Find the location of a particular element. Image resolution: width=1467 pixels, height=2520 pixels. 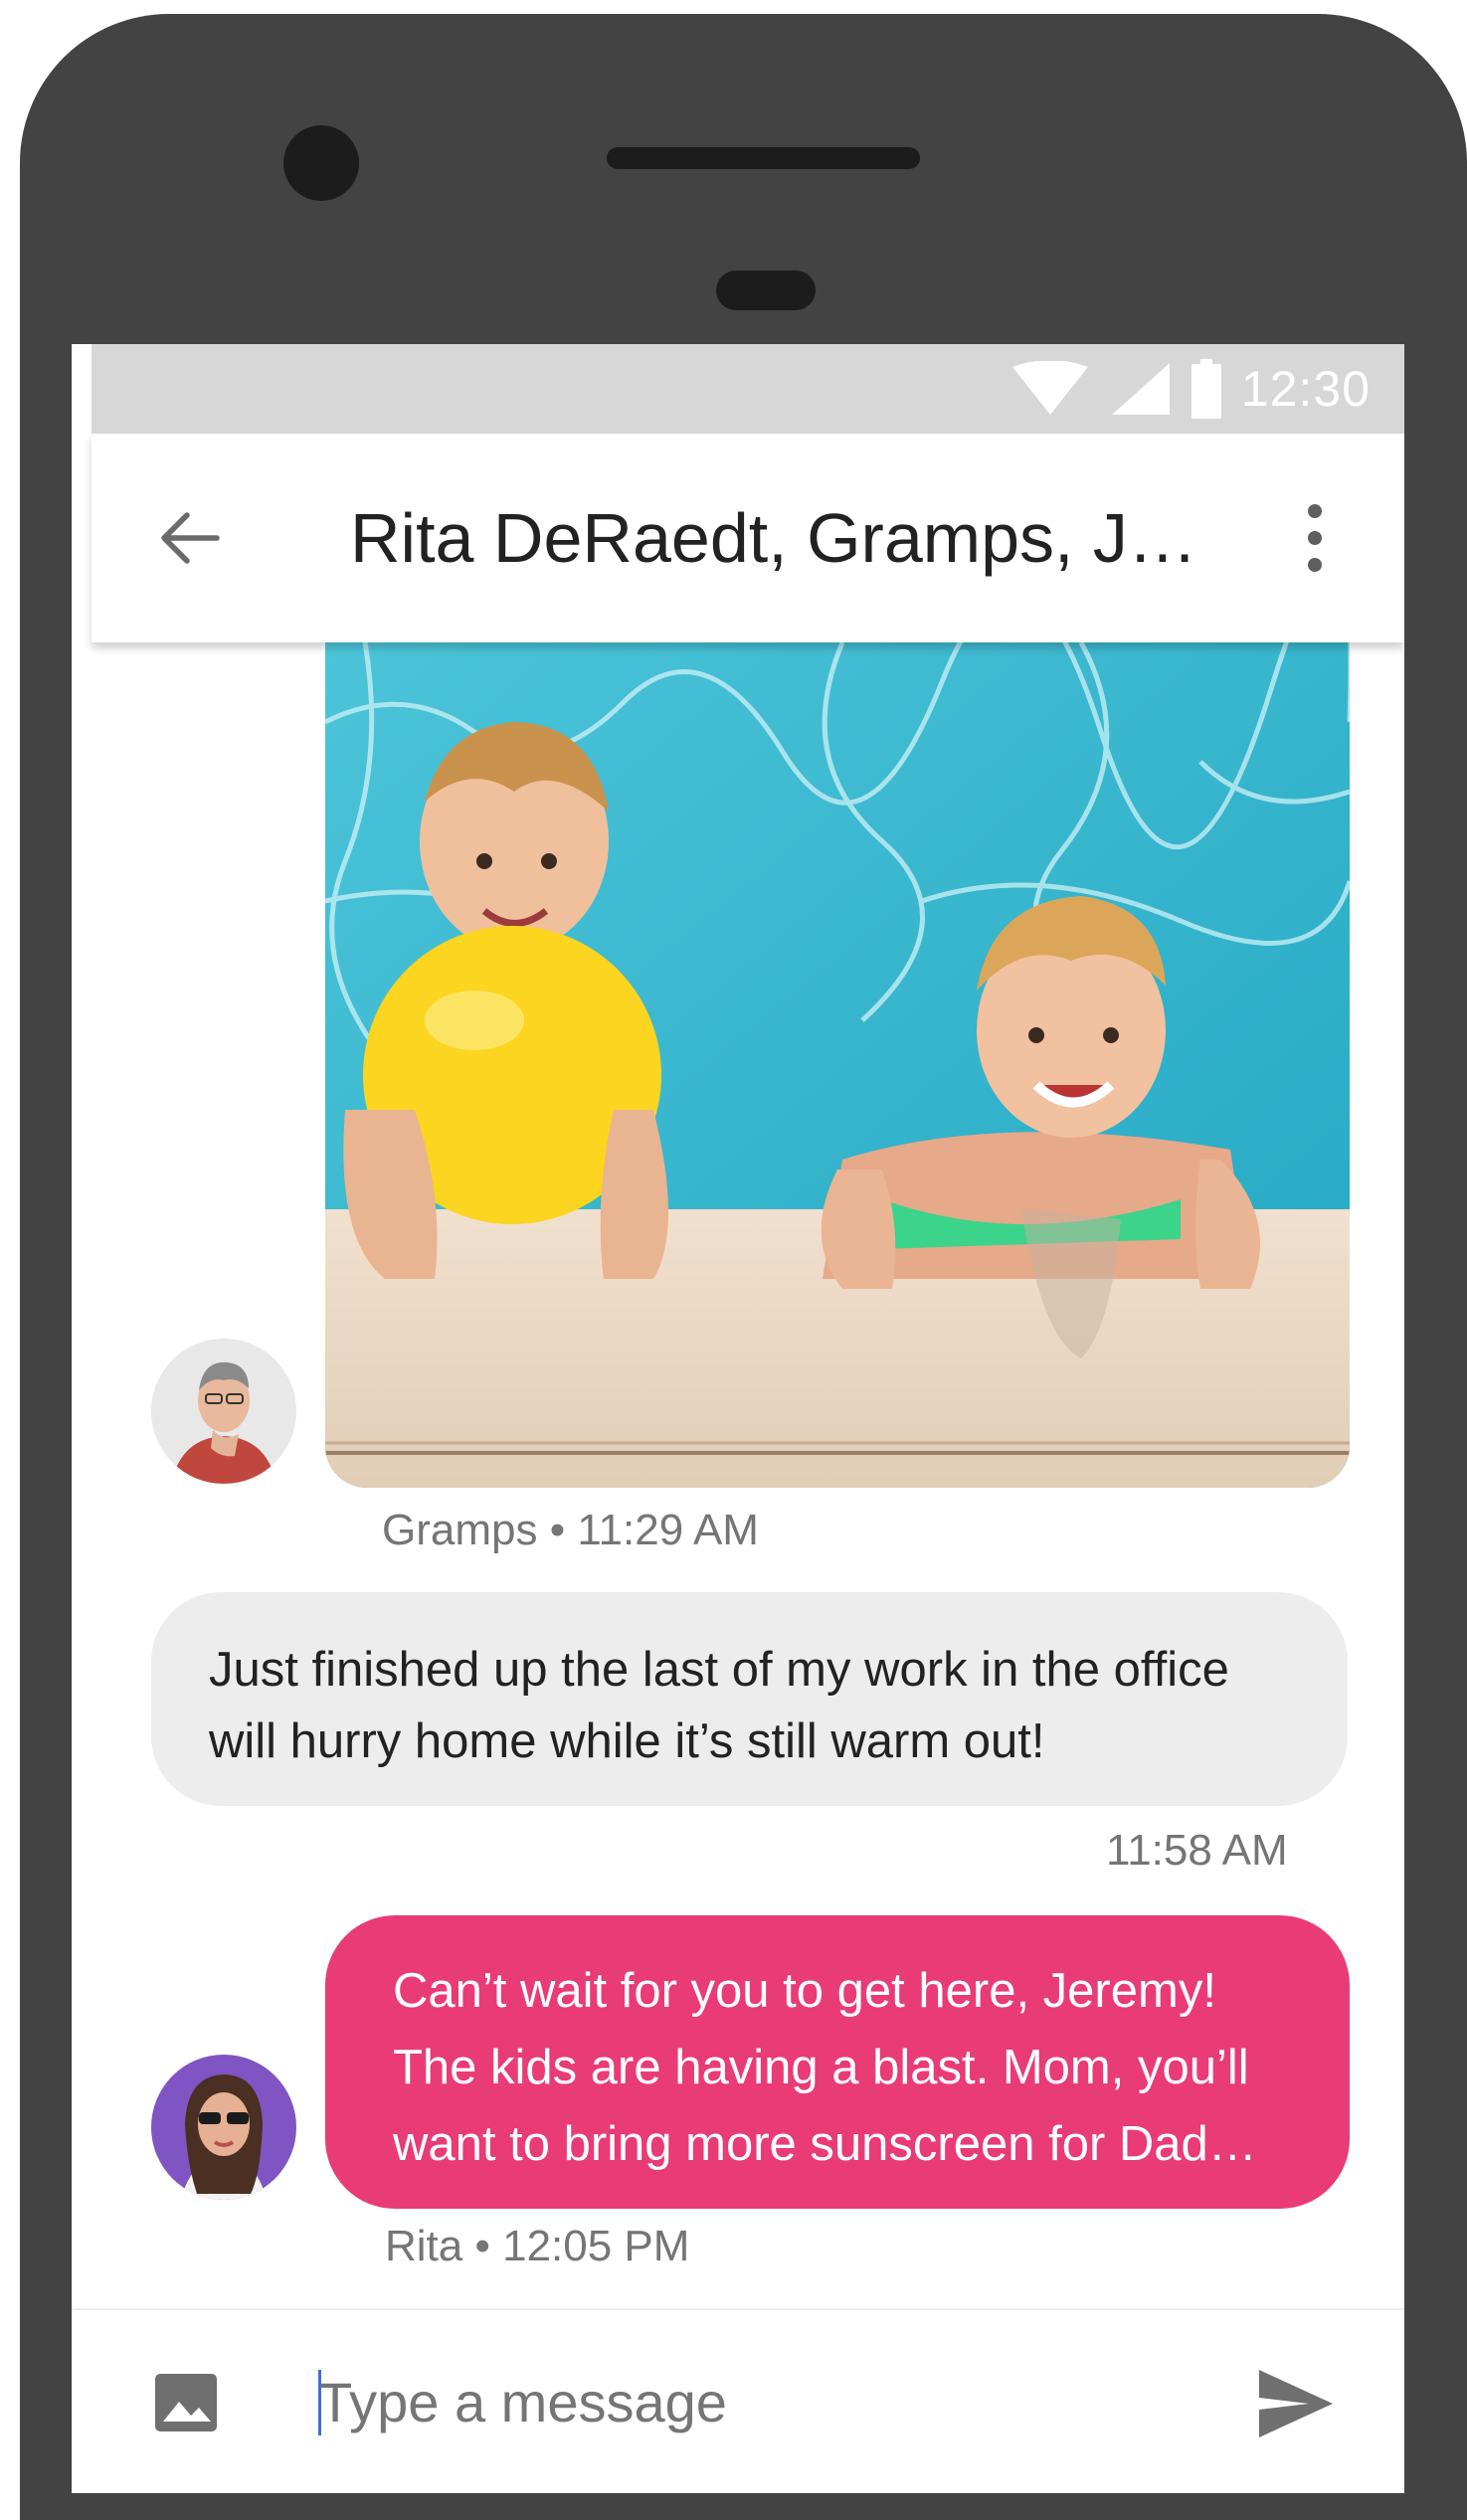

message-meta: Rita • 12:05 PM is located at coordinates (537, 2246).